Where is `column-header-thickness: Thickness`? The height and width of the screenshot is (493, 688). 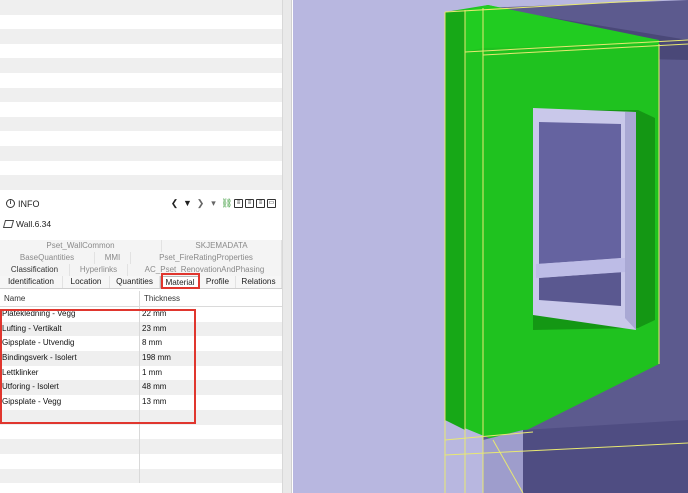
column-header-thickness: Thickness is located at coordinates (160, 298).